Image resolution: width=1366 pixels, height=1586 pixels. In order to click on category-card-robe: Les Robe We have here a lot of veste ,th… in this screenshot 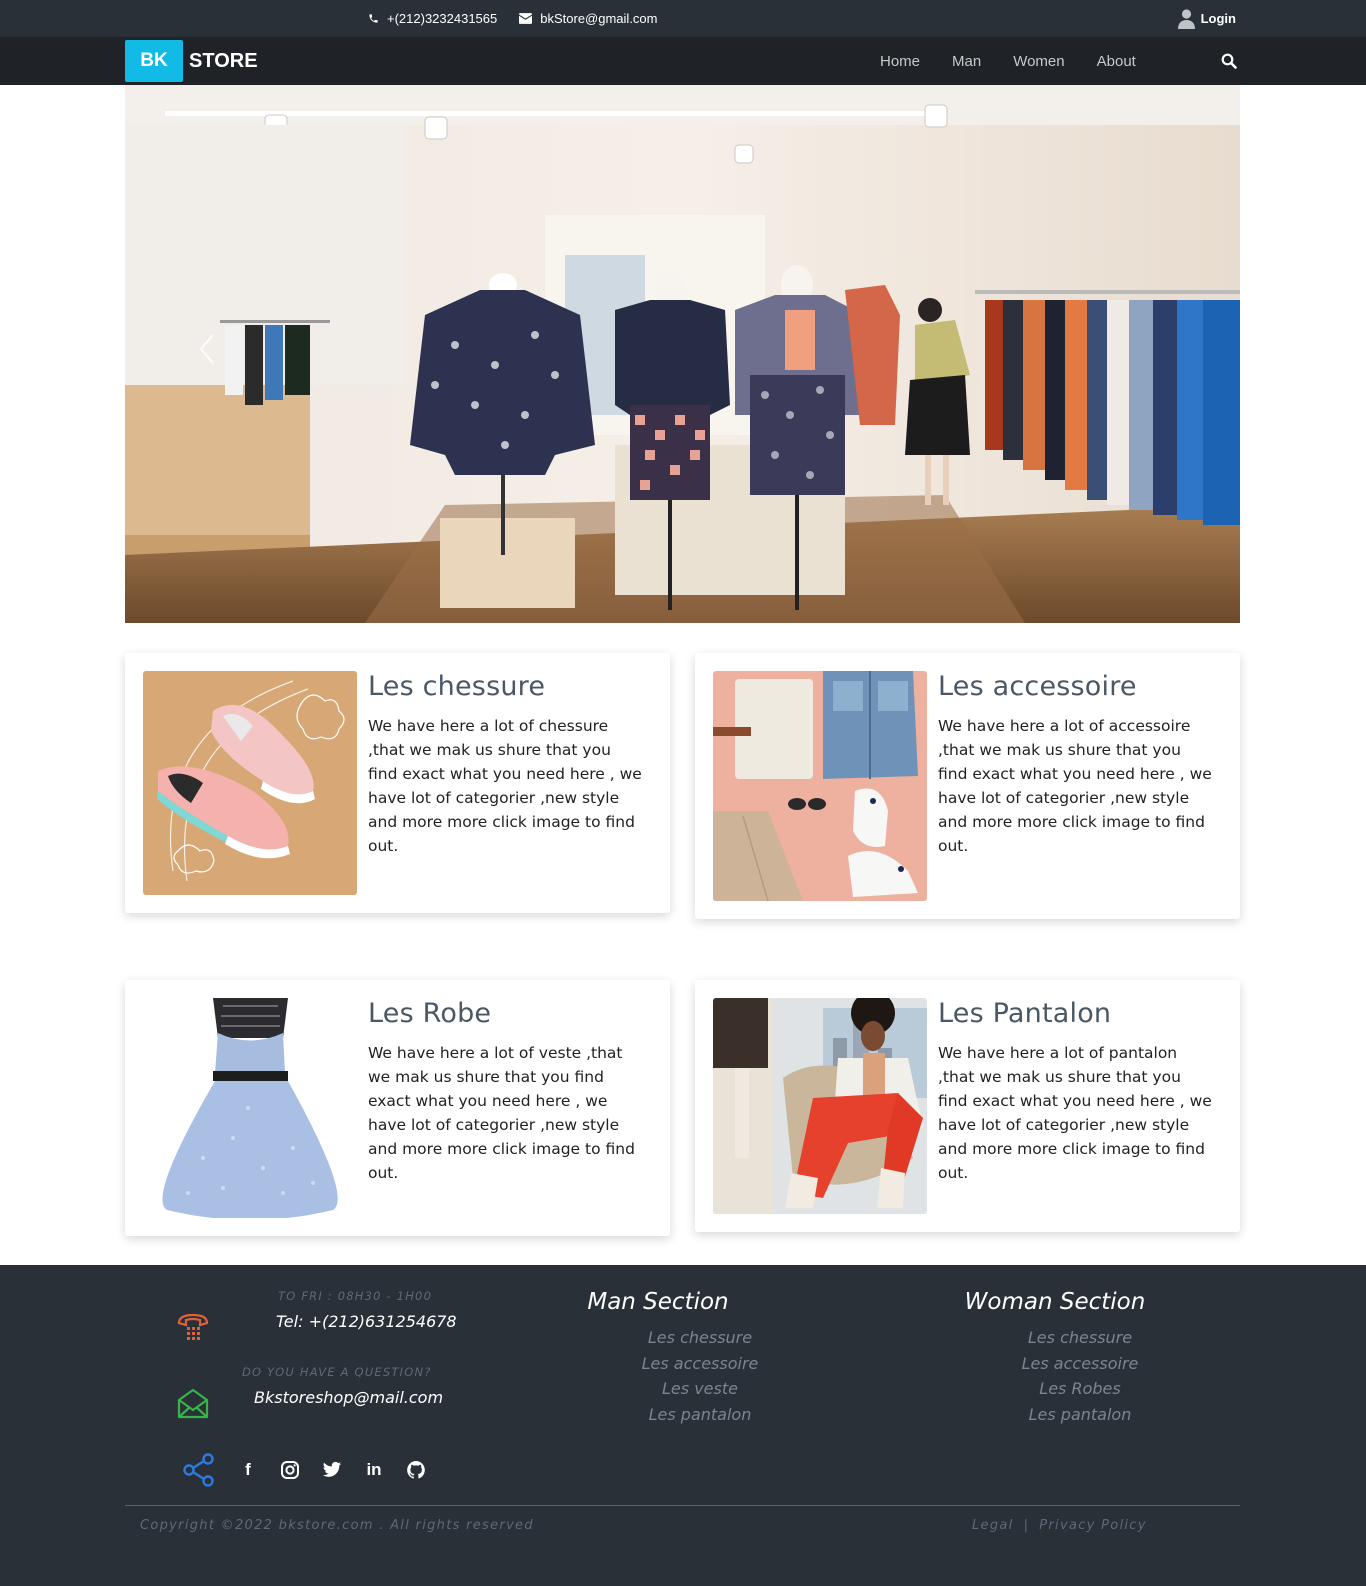, I will do `click(397, 1108)`.